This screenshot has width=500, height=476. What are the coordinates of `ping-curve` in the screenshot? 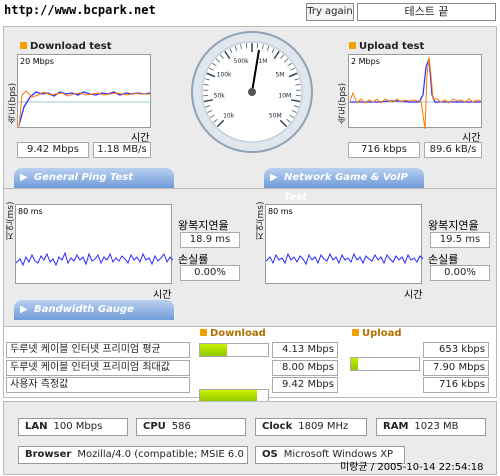 It's located at (94, 259).